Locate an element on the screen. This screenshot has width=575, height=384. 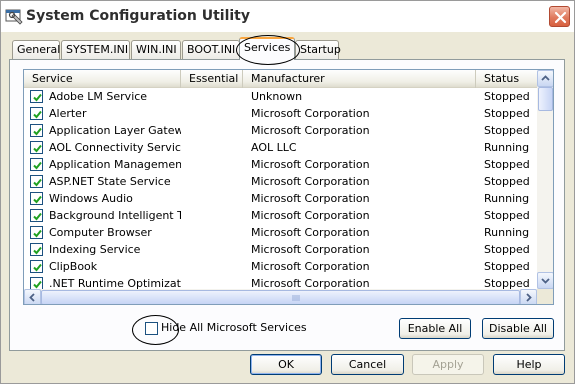
service-manufacturer: AOL LLC is located at coordinates (274, 147).